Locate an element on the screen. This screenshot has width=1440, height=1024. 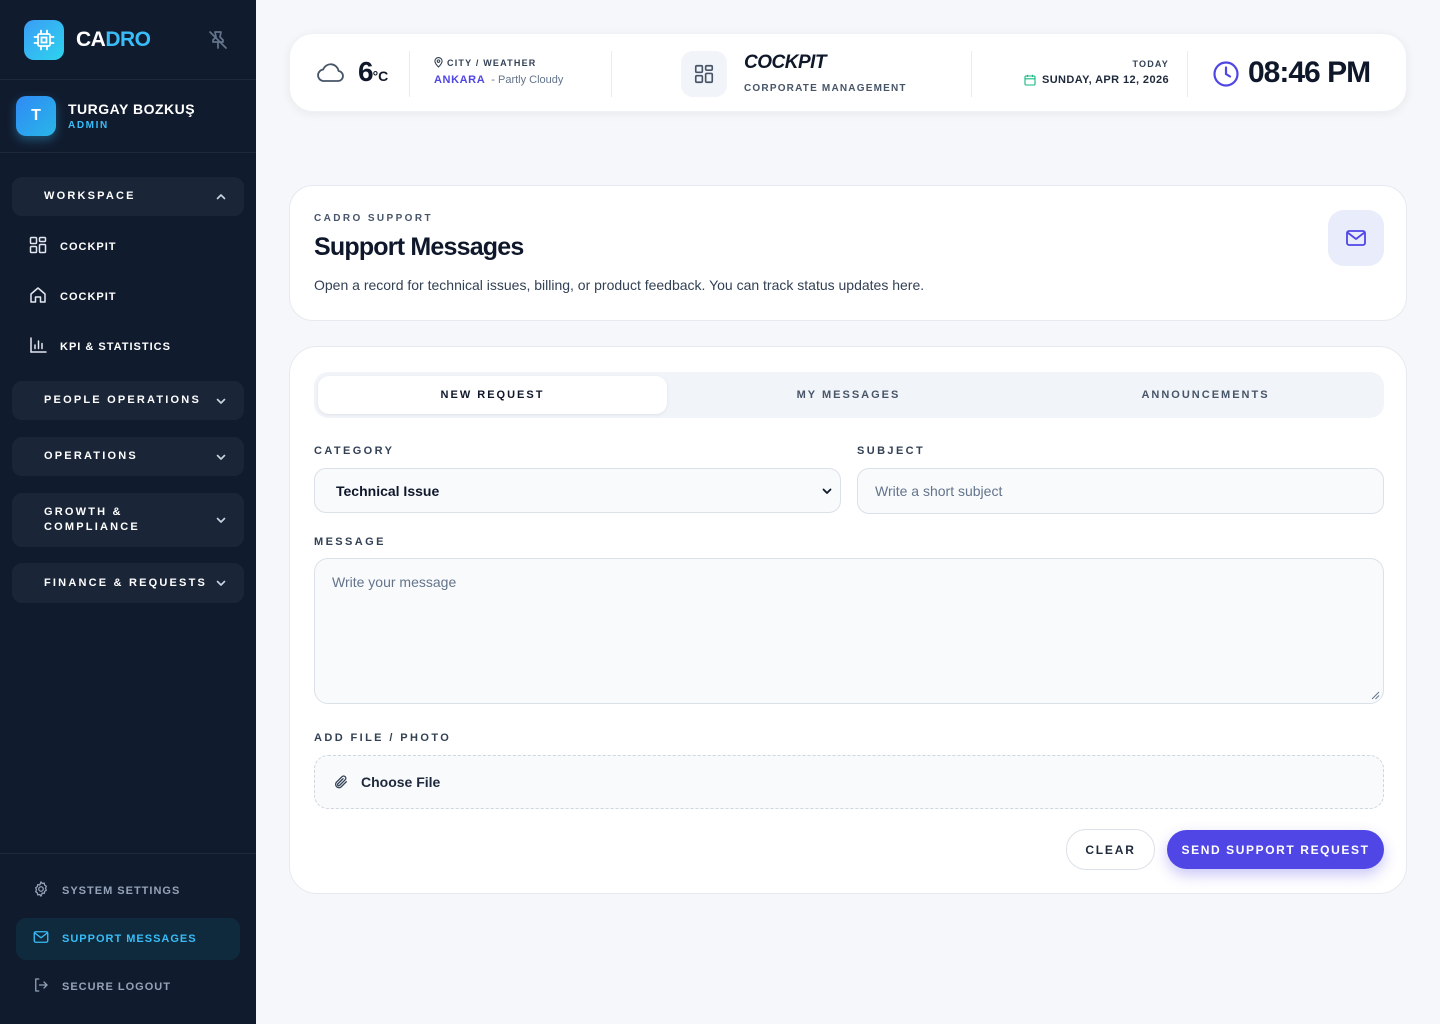
brand: CADRO is located at coordinates (87, 40).